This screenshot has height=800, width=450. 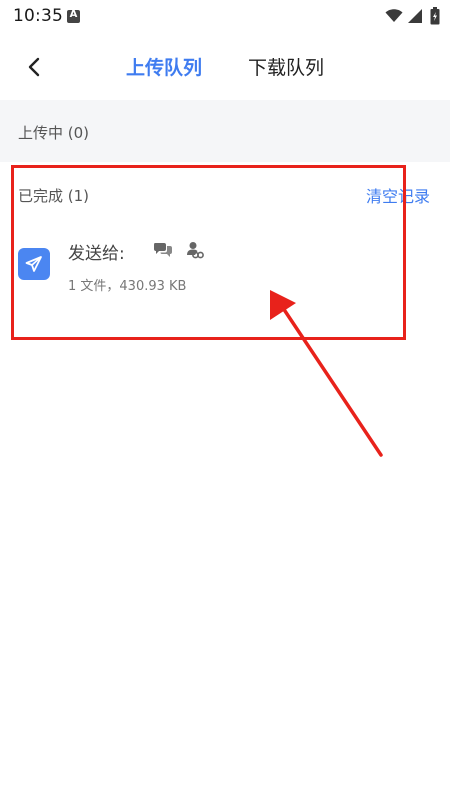 I want to click on status-bar: 10:35 A, so click(x=225, y=17).